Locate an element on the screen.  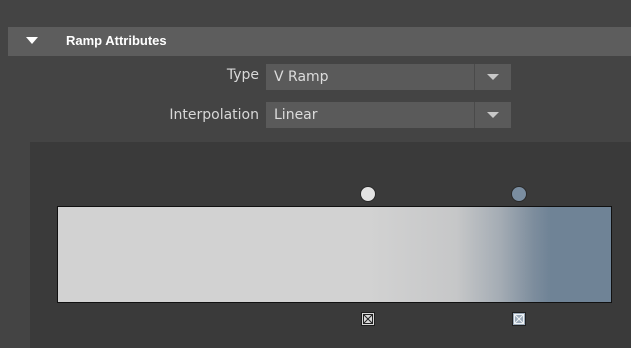
interpolation-label: Interpolation is located at coordinates (214, 115).